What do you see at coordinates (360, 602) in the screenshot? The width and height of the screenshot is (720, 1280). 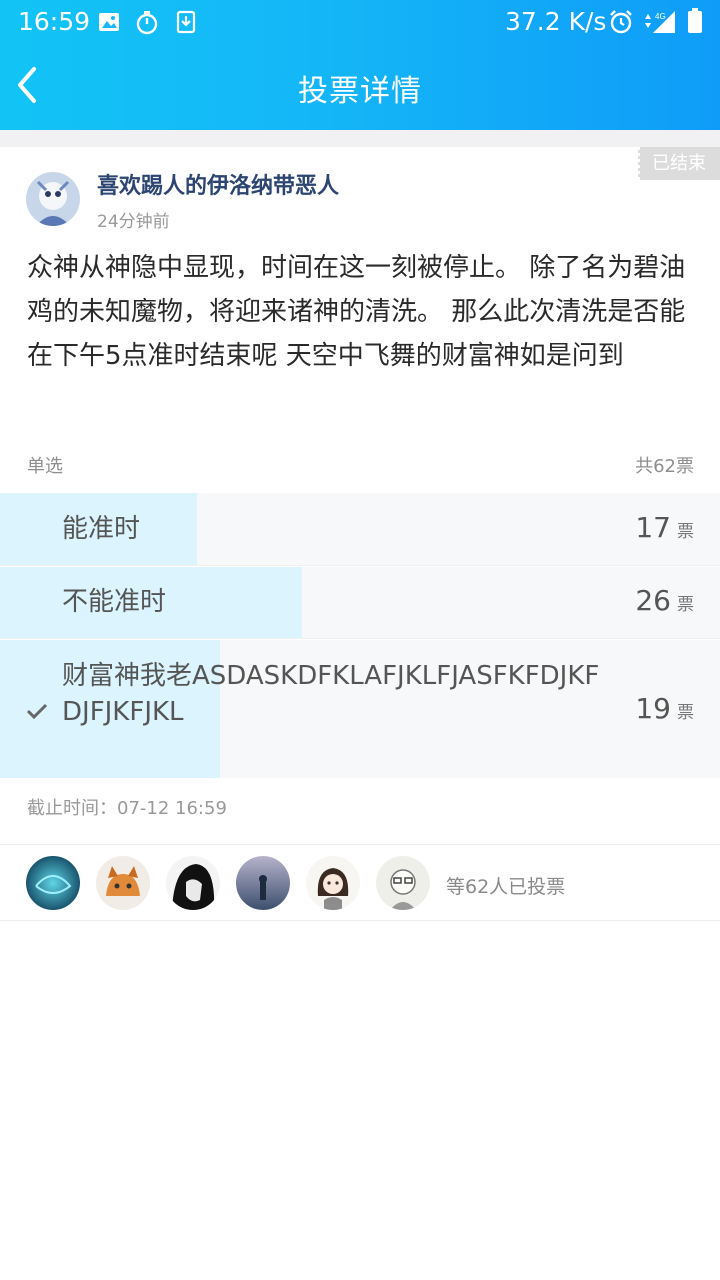 I see `poll-option-2: 不能准时 26 票` at bounding box center [360, 602].